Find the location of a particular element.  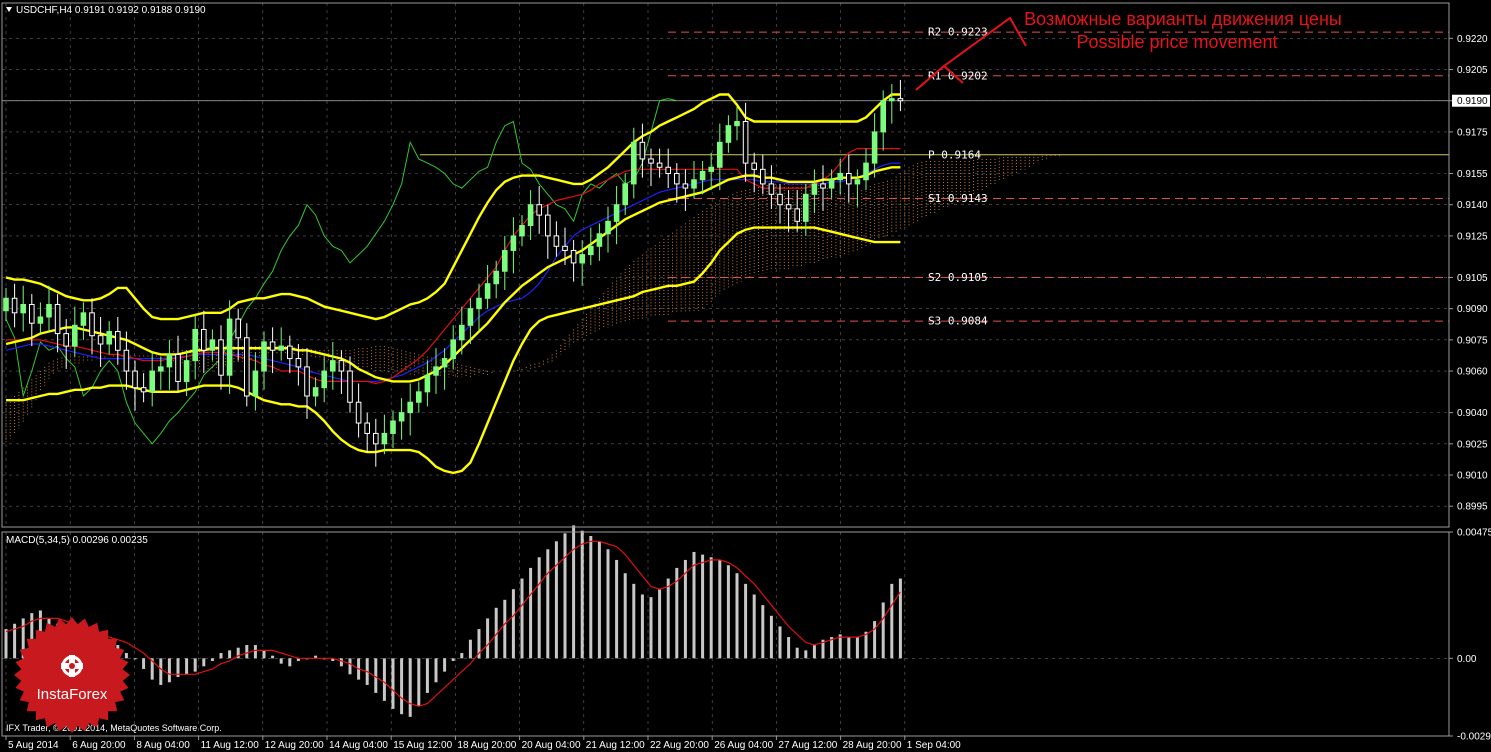

macd-header: MACD(5,34,5) 0.00296 0.00235 is located at coordinates (77, 540).